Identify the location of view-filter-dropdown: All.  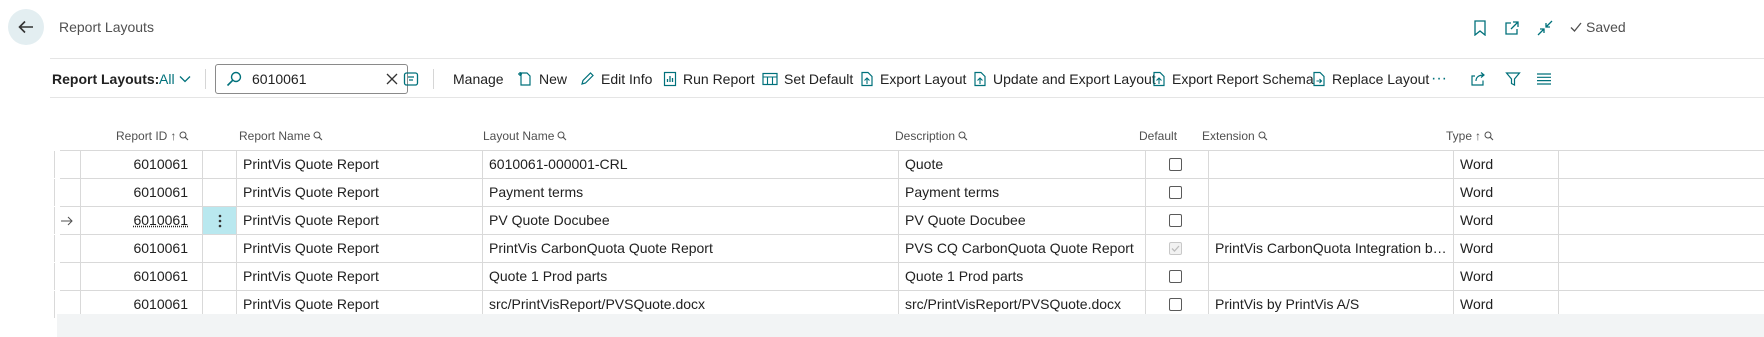
(175, 78).